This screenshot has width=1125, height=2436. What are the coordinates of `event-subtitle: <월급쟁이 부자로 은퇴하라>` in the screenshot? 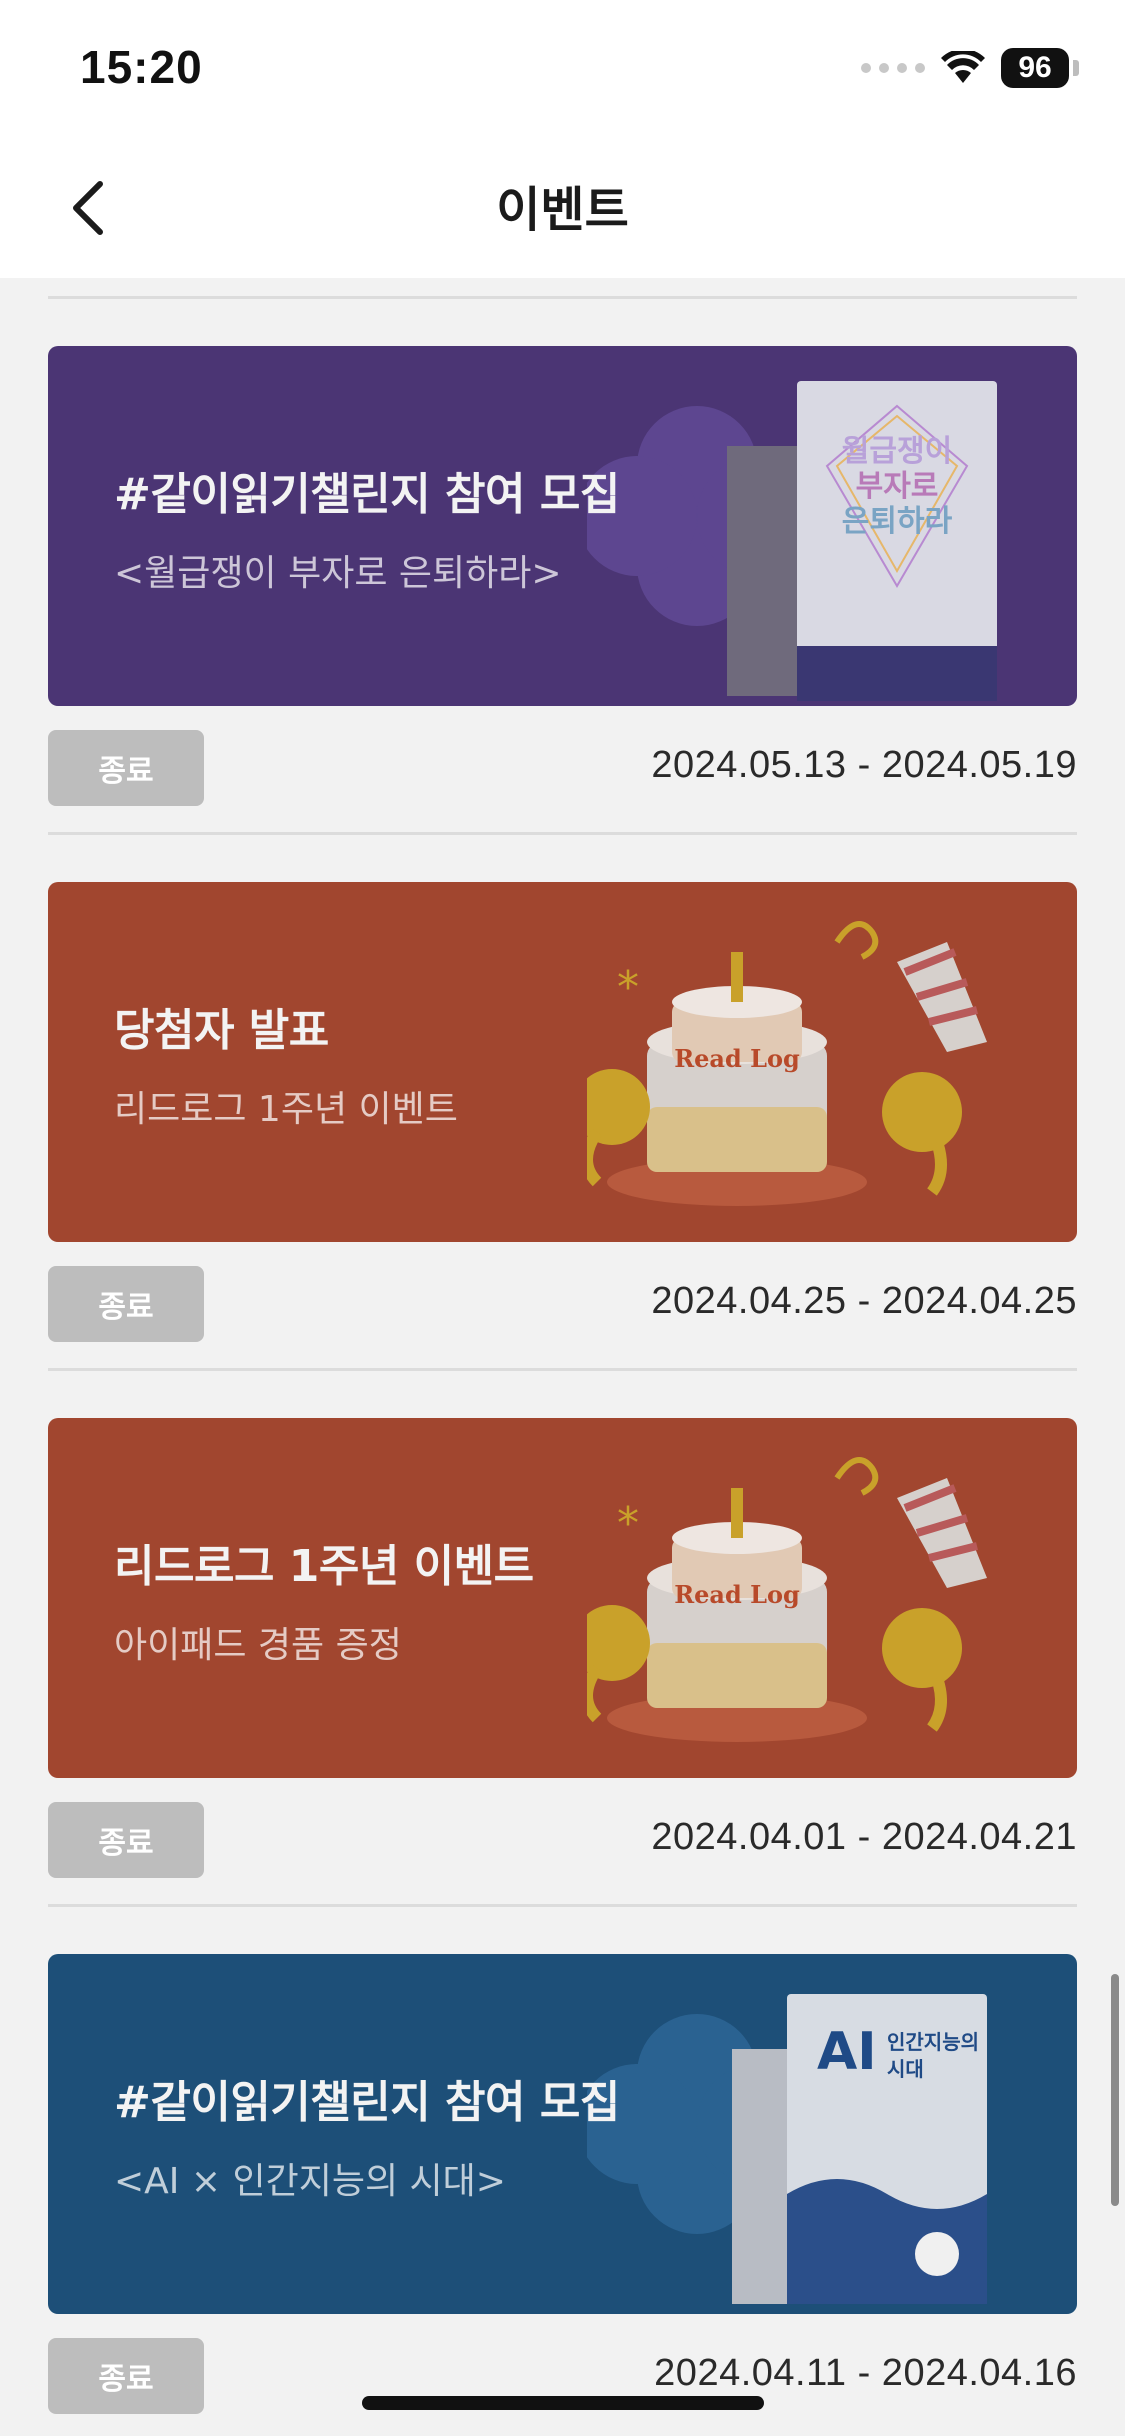 It's located at (338, 573).